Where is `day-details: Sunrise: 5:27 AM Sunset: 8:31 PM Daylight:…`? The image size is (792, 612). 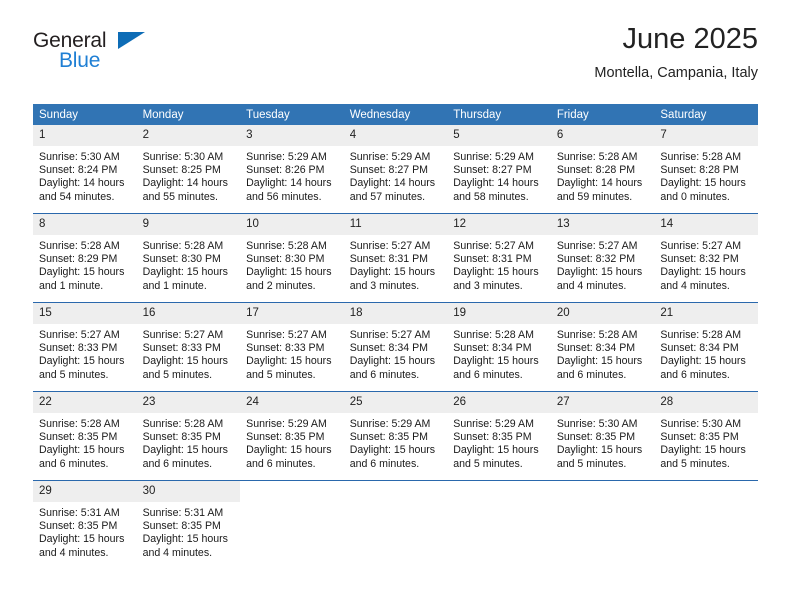
day-details: Sunrise: 5:27 AM Sunset: 8:31 PM Daylight:… is located at coordinates (396, 264).